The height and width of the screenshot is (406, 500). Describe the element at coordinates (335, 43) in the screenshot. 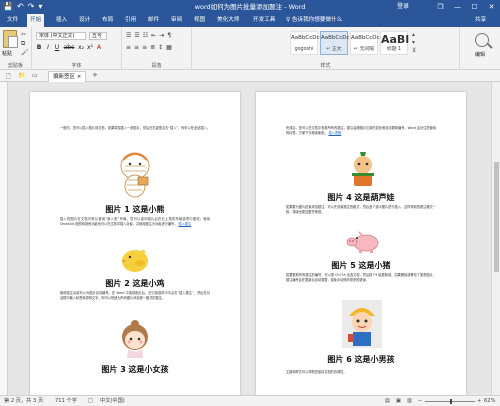

I see `style-normal: AaBbCcDc ↵ 正文` at that location.